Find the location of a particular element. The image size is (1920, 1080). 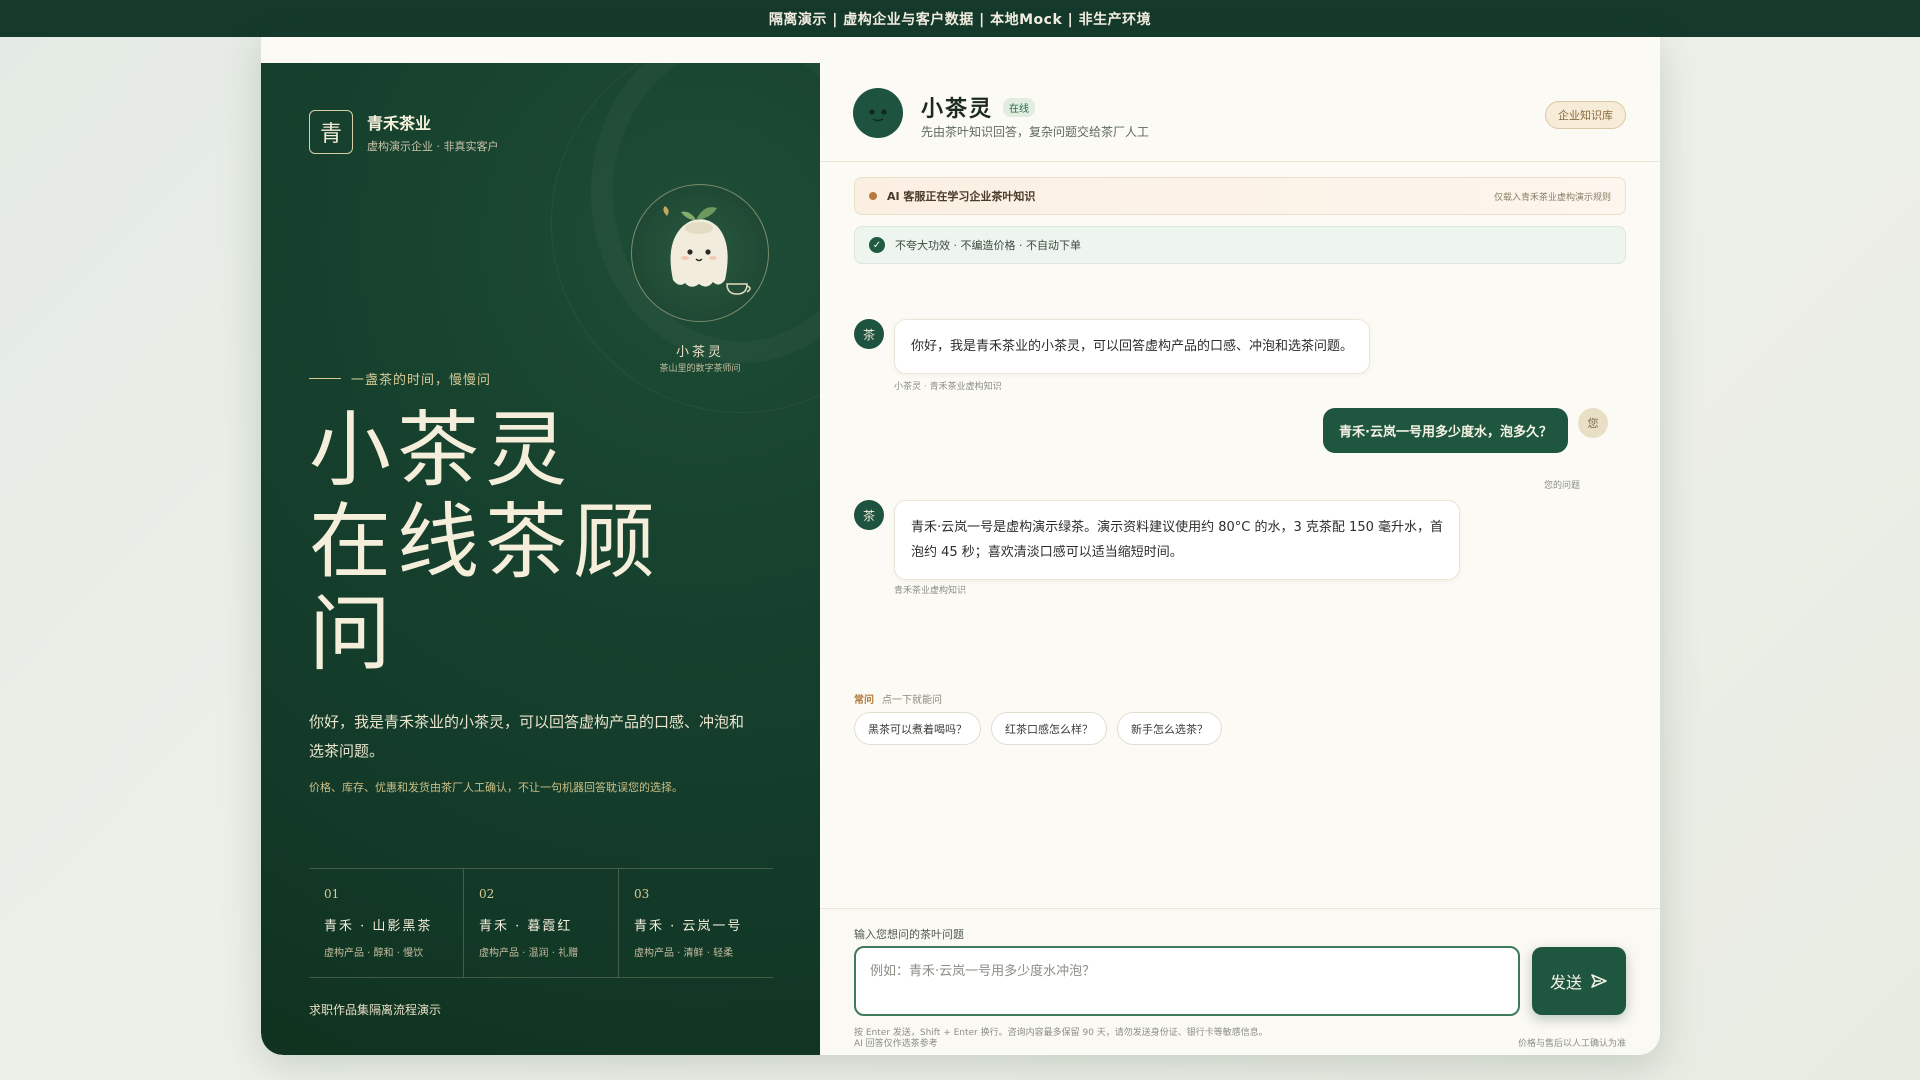

input-label: 输入您想问的茶叶问题 is located at coordinates (909, 934).